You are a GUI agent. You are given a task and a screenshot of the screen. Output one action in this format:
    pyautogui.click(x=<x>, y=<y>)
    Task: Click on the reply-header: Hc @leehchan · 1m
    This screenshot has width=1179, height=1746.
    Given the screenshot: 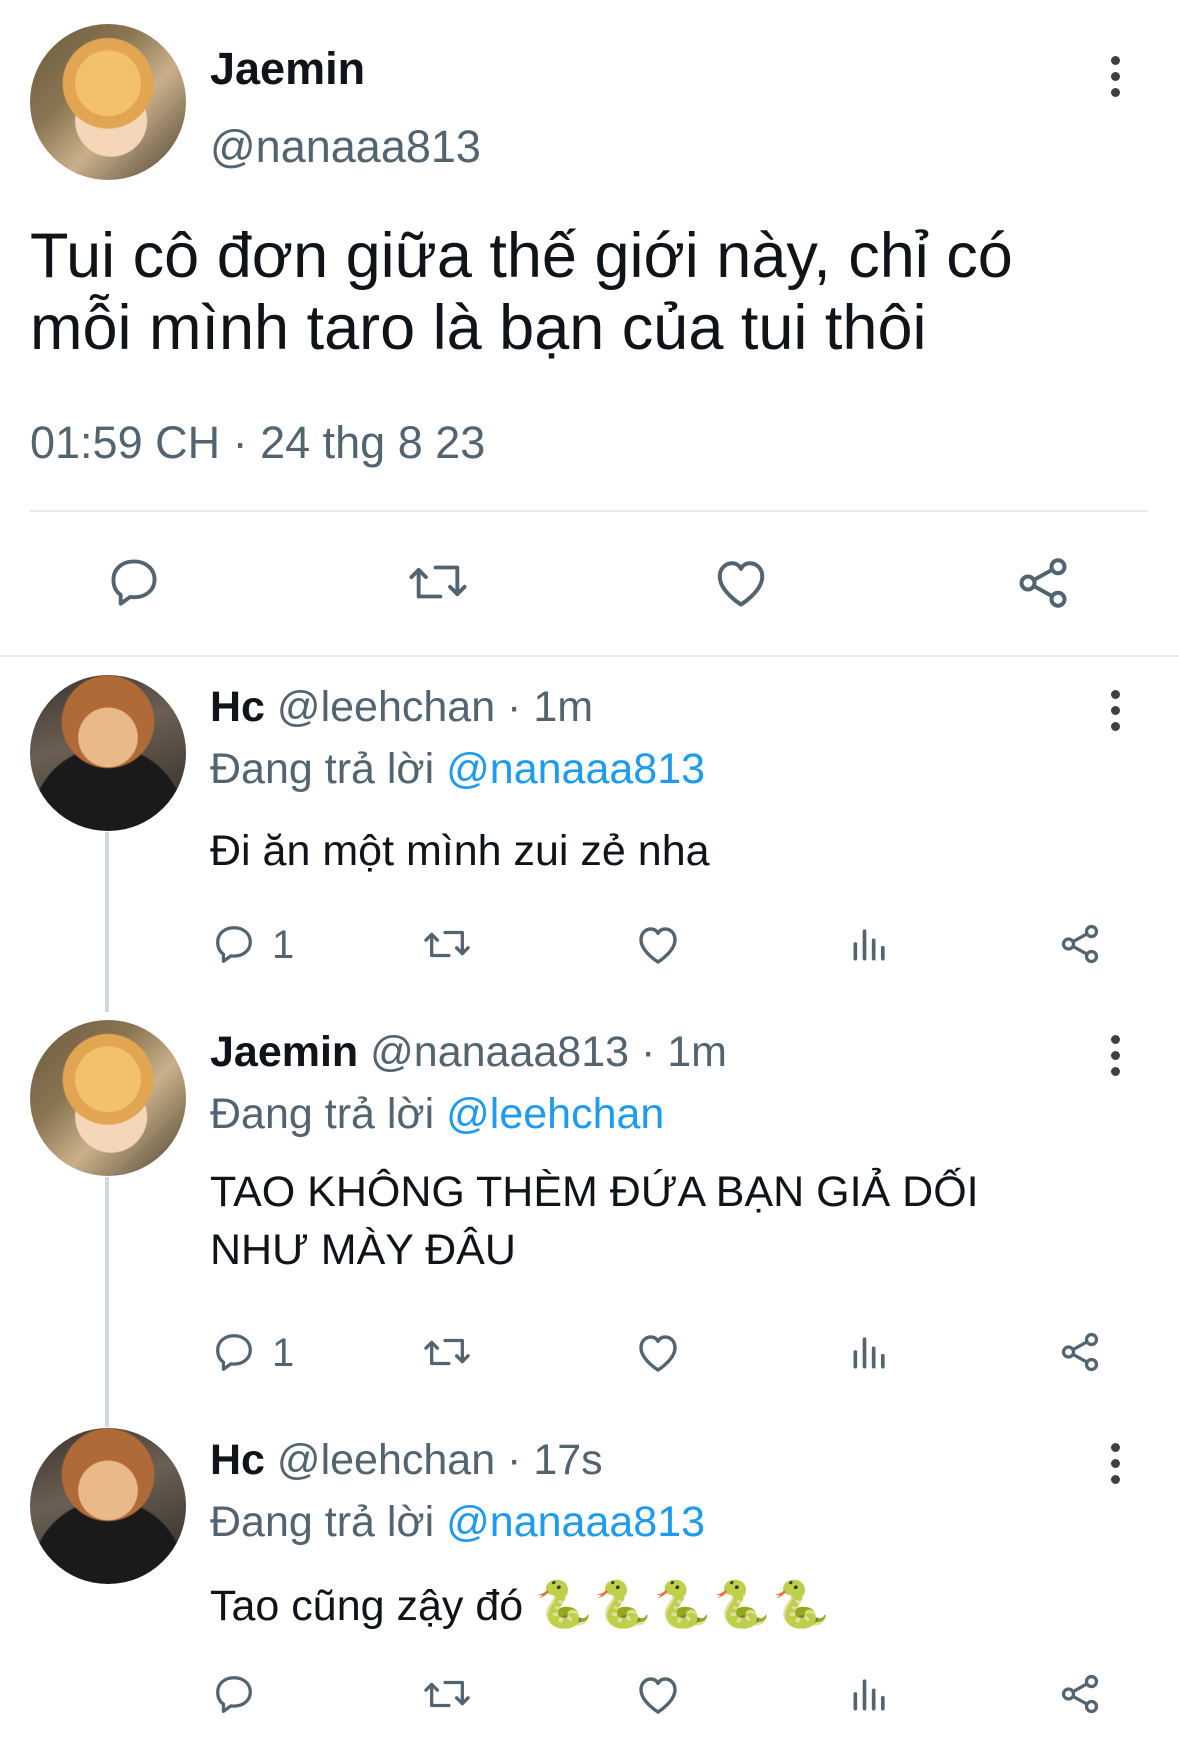 What is the action you would take?
    pyautogui.click(x=401, y=707)
    